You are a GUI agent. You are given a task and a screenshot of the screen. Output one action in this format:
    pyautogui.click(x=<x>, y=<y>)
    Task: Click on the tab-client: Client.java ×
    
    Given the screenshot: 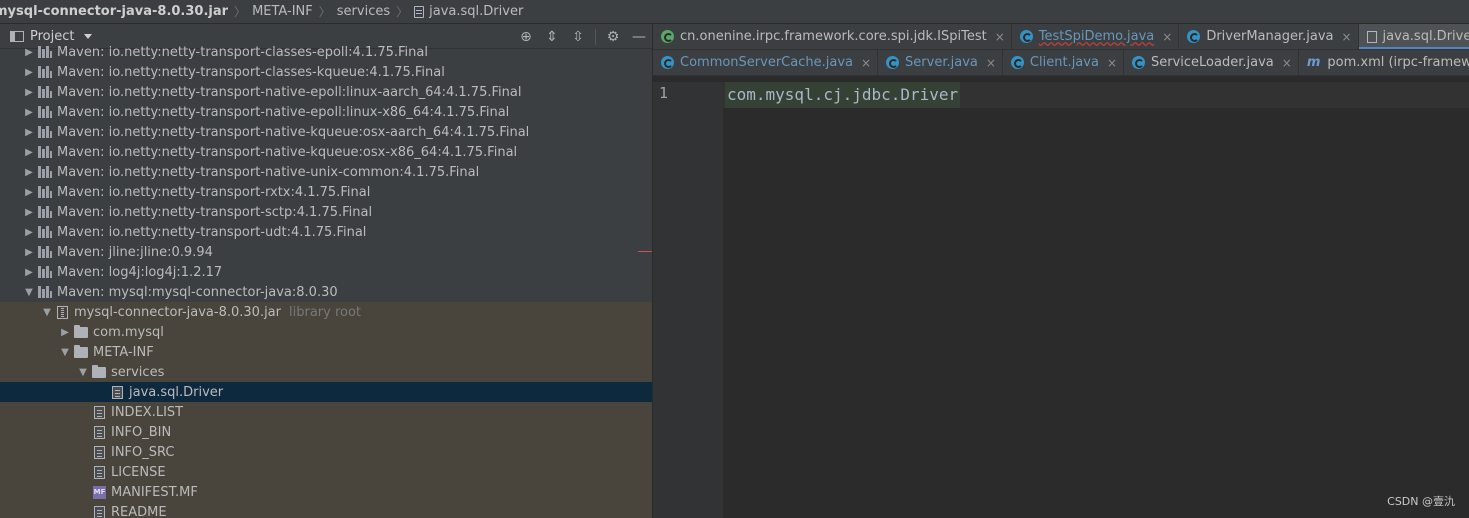 What is the action you would take?
    pyautogui.click(x=1063, y=62)
    